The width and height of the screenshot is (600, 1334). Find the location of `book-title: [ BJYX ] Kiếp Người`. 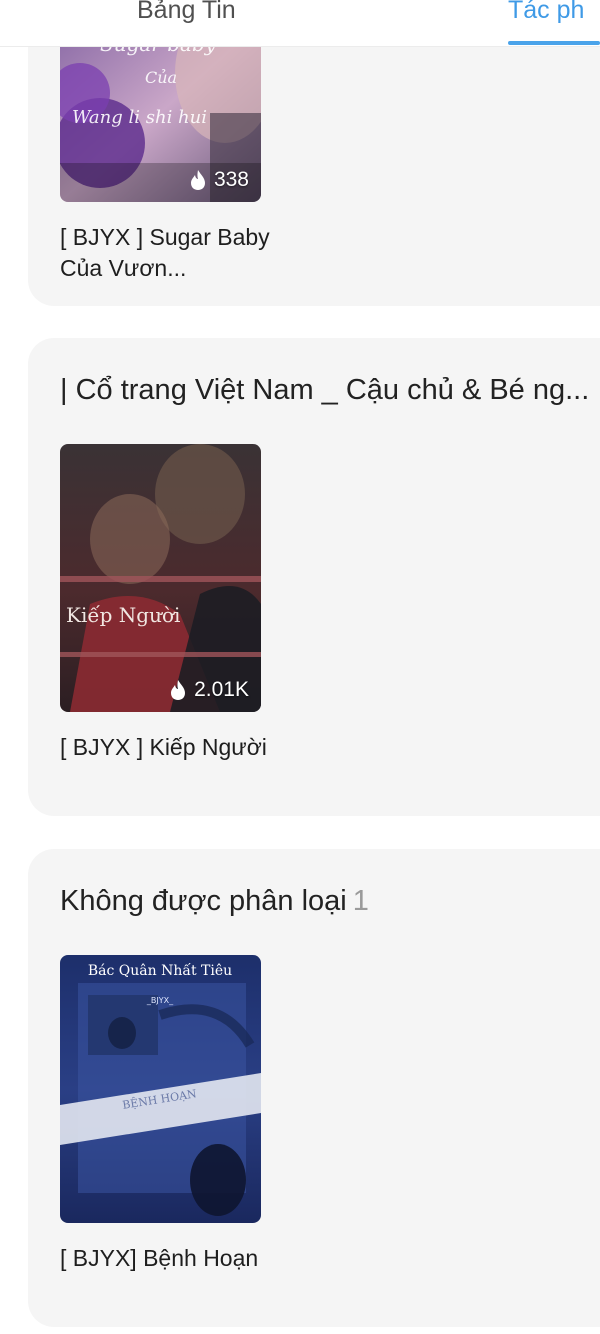

book-title: [ BJYX ] Kiếp Người is located at coordinates (165, 747).